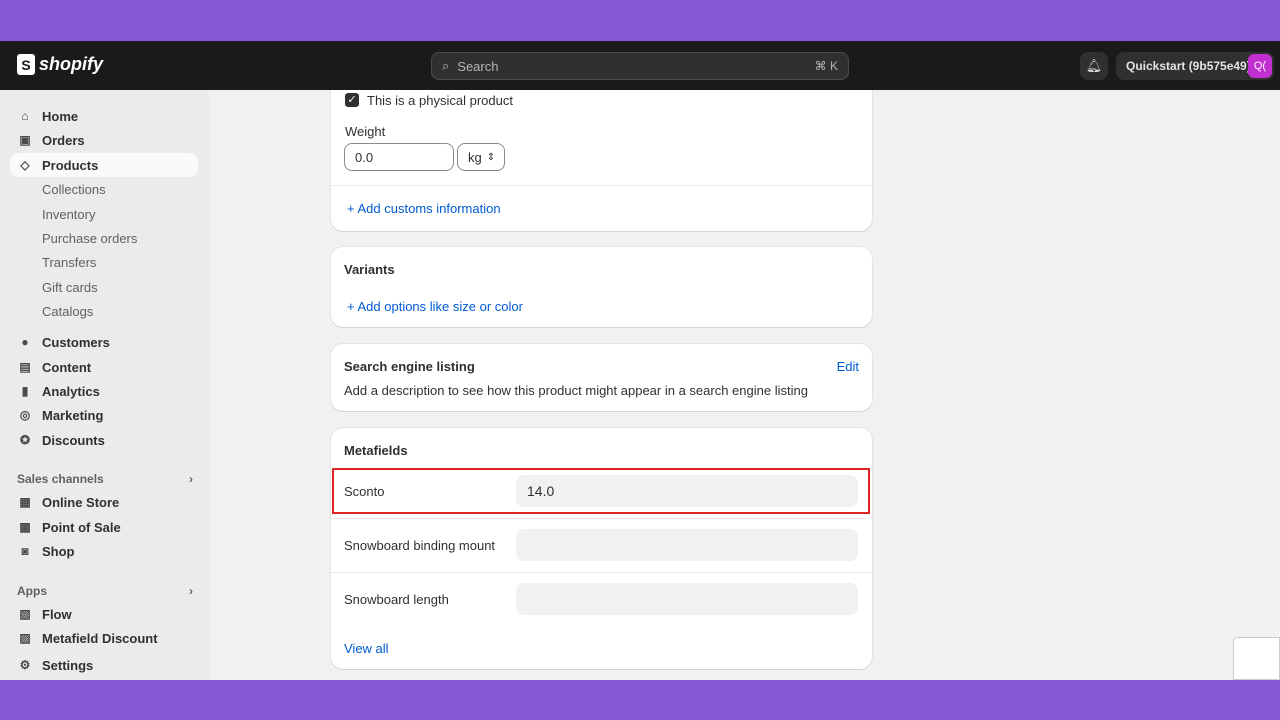 The height and width of the screenshot is (720, 1280). Describe the element at coordinates (68, 665) in the screenshot. I see `label: Settings` at that location.